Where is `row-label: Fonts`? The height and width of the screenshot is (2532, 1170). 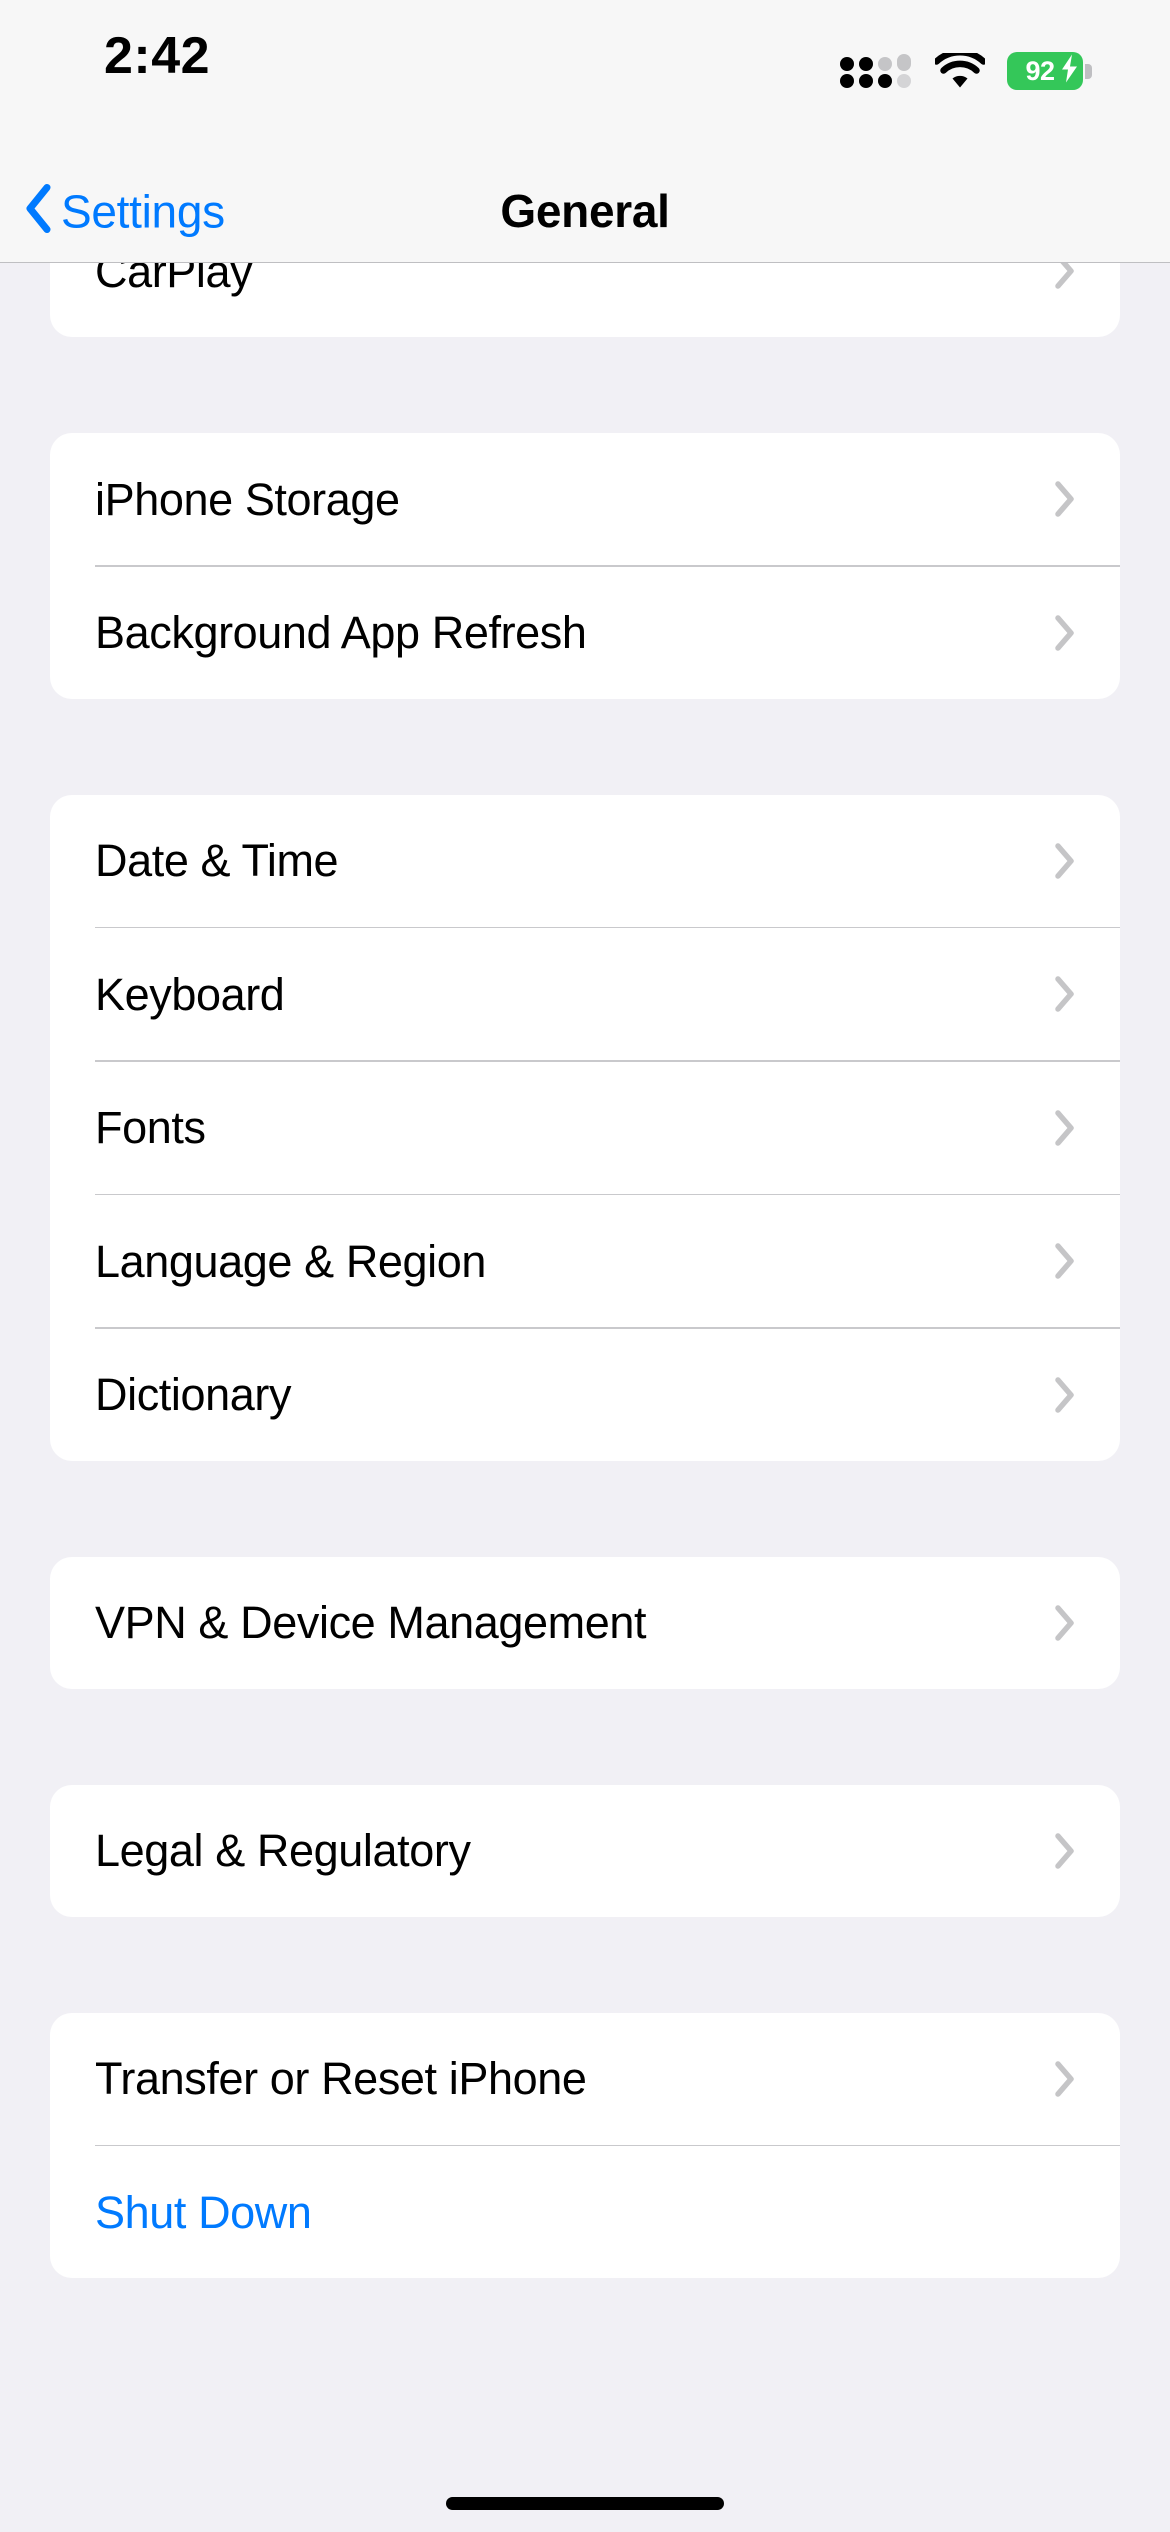
row-label: Fonts is located at coordinates (150, 1127).